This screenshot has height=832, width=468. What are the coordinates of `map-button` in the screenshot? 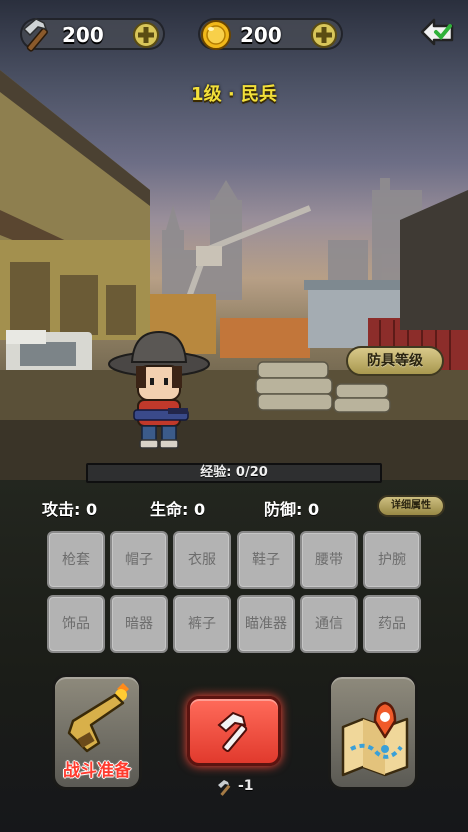 It's located at (373, 732).